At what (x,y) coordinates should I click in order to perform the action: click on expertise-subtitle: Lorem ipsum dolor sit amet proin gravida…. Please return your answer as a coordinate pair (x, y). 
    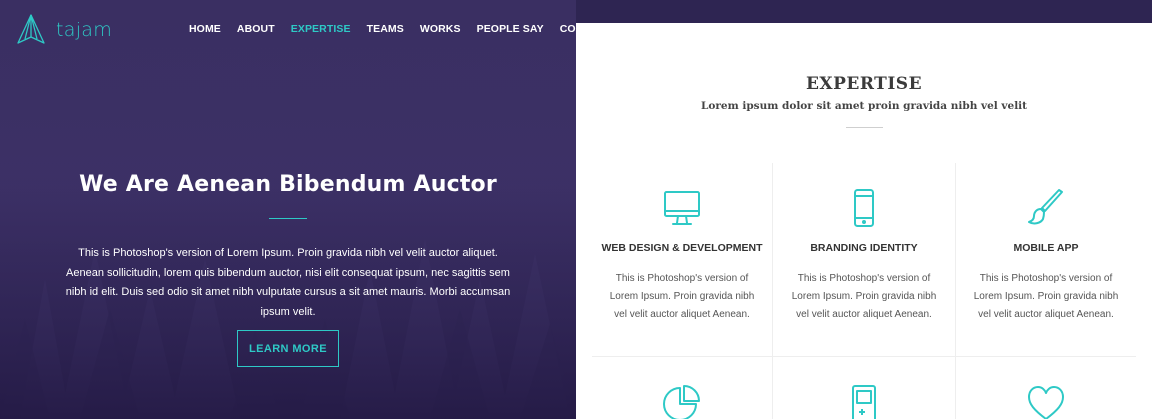
    Looking at the image, I should click on (864, 106).